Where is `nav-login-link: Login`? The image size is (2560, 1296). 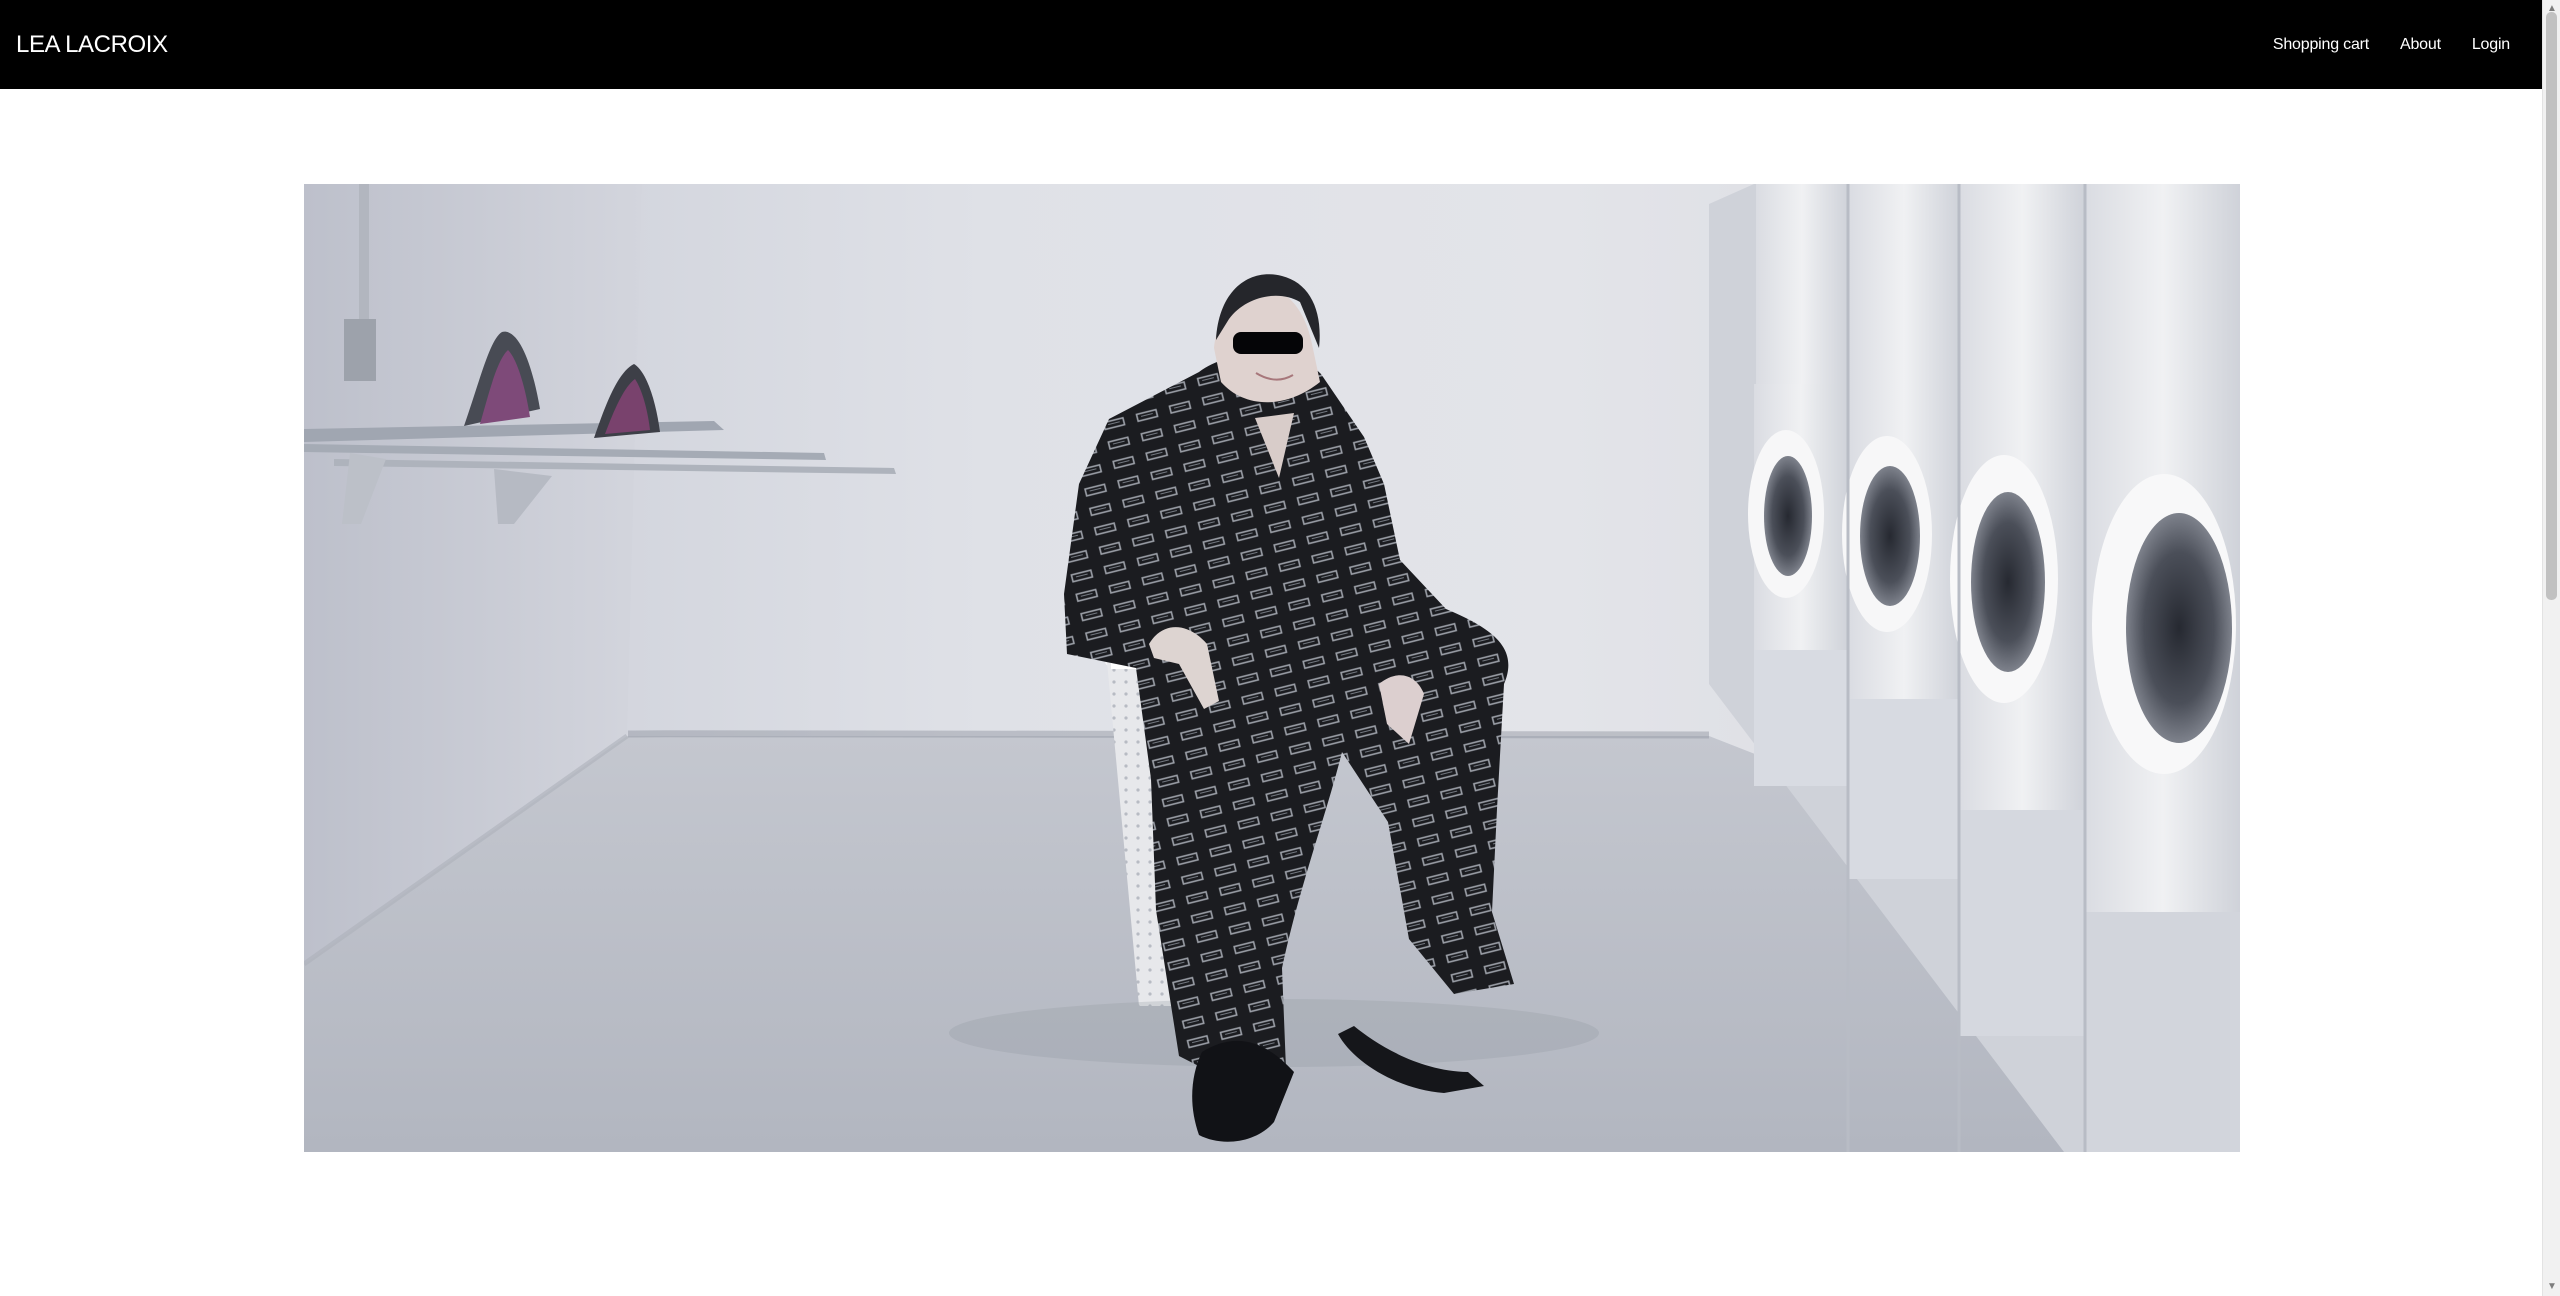
nav-login-link: Login is located at coordinates (2491, 44).